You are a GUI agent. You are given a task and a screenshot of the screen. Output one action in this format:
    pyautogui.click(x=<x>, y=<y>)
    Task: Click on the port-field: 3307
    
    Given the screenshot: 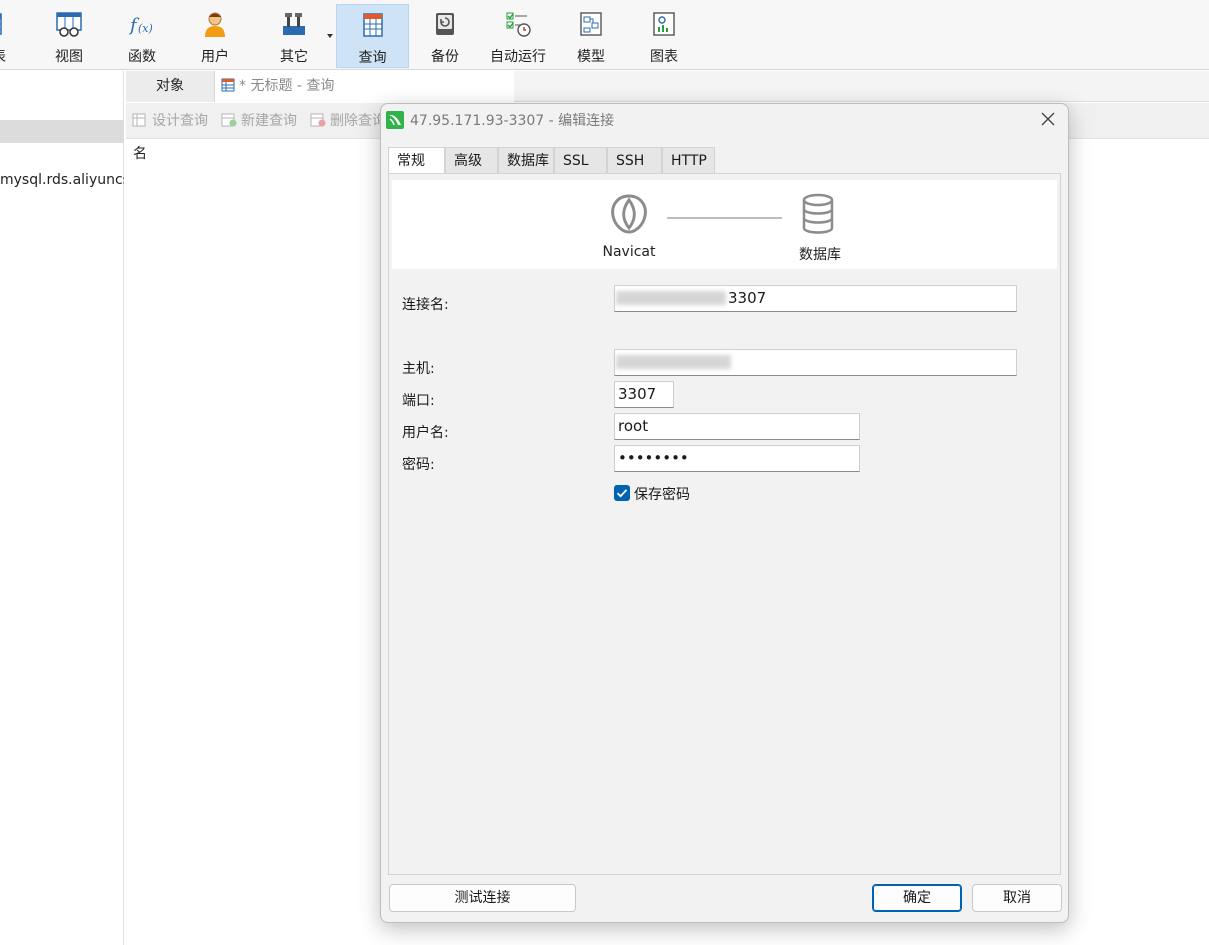 What is the action you would take?
    pyautogui.click(x=644, y=394)
    